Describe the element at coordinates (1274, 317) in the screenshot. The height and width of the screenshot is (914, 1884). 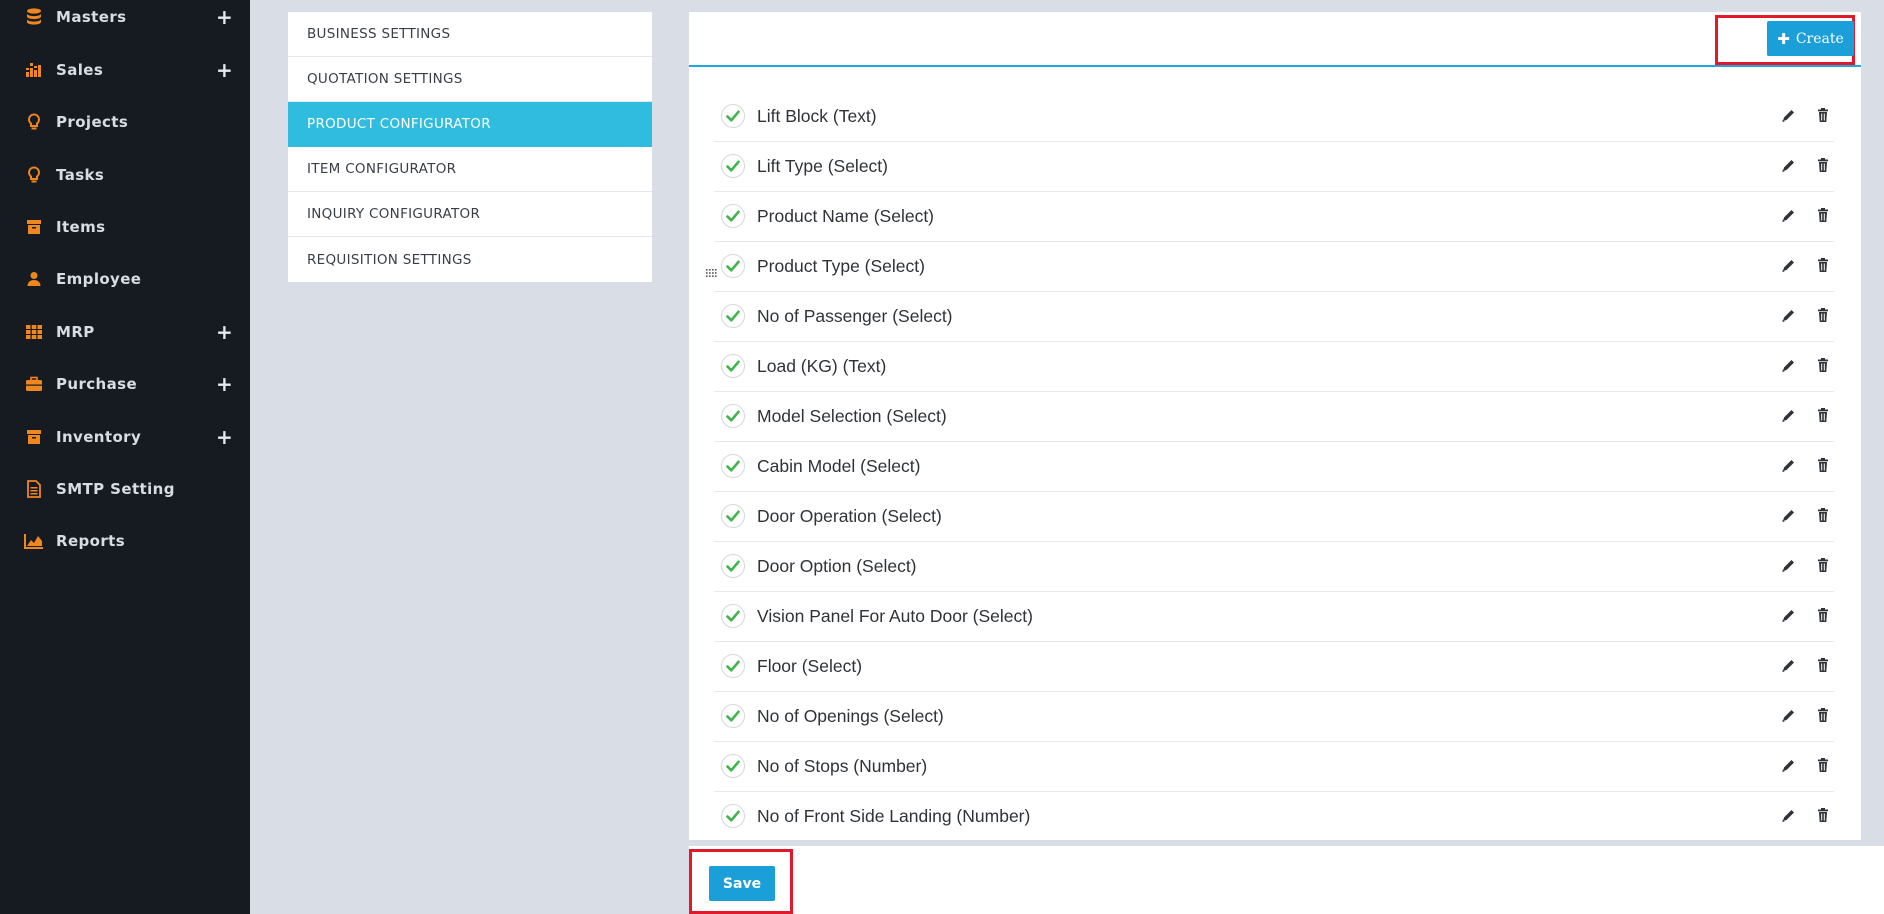
I see `field-row: No of Passenger (Select)` at that location.